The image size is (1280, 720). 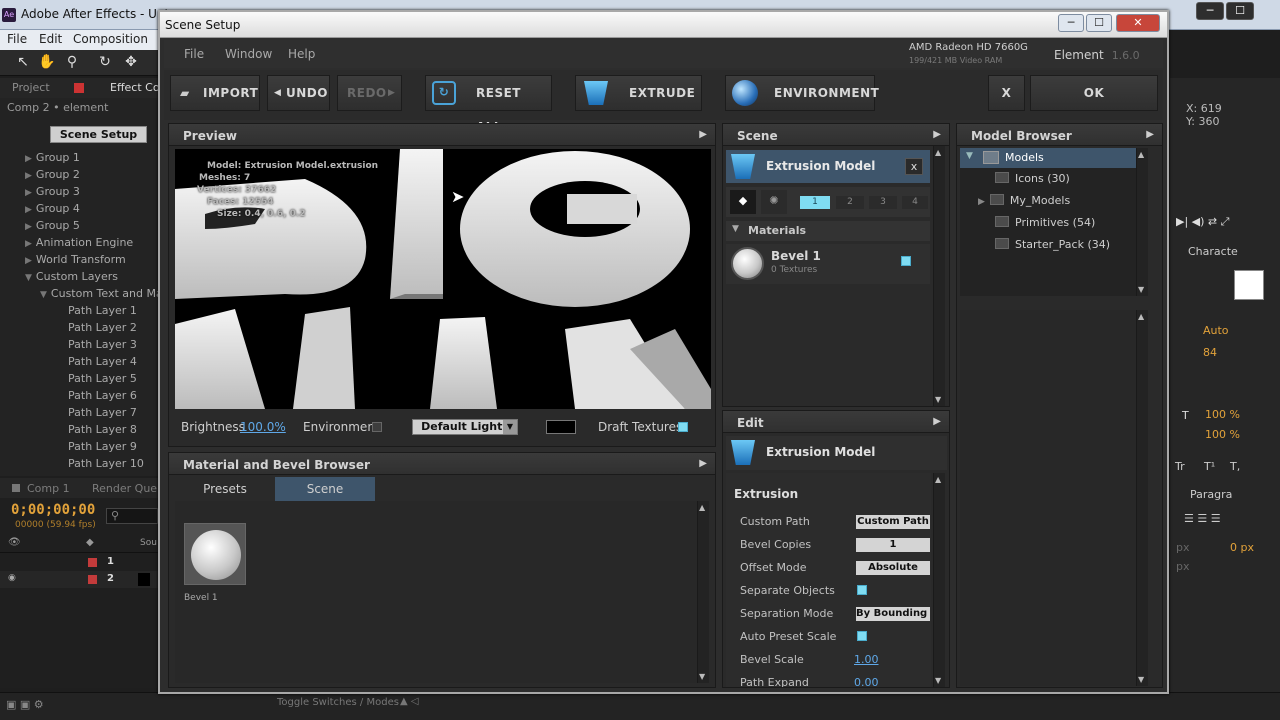 What do you see at coordinates (828, 264) in the screenshot?
I see `bevel-material-row: Bevel 1 0 Textures` at bounding box center [828, 264].